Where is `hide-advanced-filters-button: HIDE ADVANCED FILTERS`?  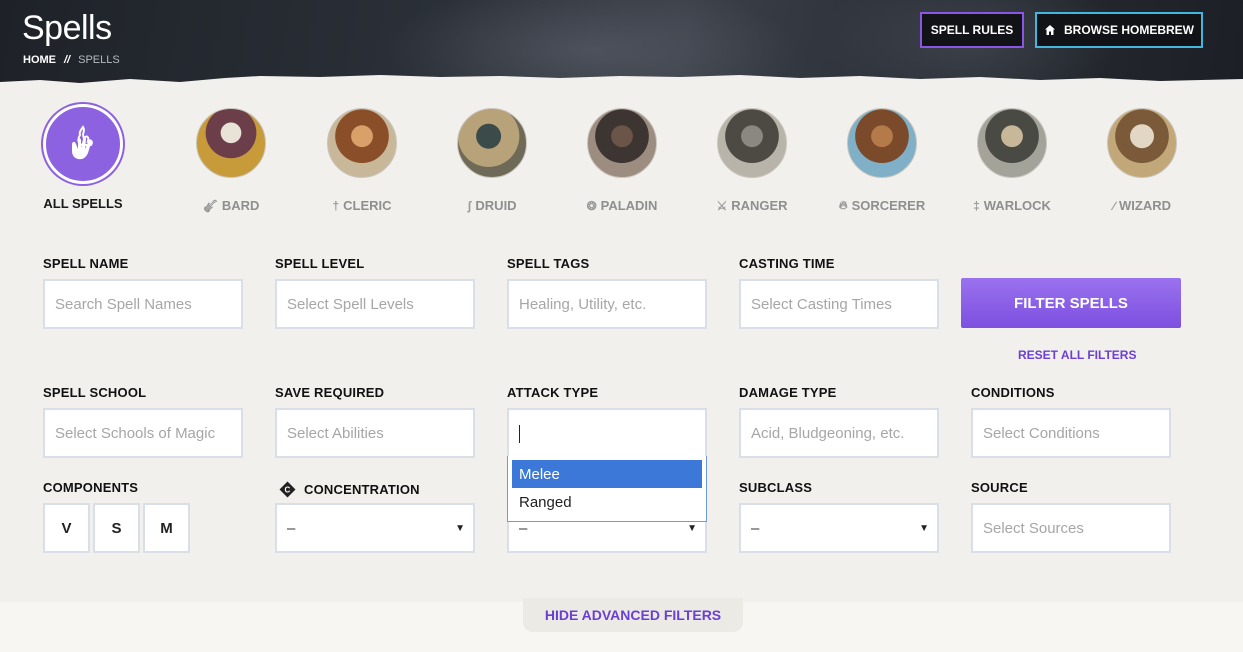 hide-advanced-filters-button: HIDE ADVANCED FILTERS is located at coordinates (633, 615).